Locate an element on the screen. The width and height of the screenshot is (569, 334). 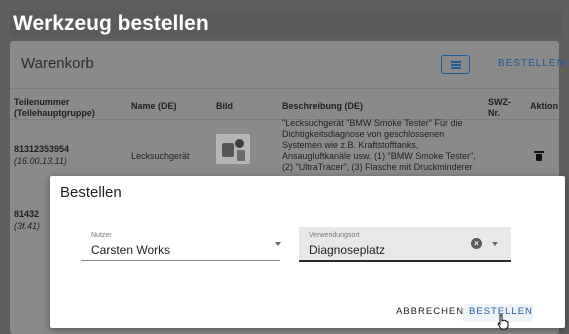
trash-icon is located at coordinates (539, 156).